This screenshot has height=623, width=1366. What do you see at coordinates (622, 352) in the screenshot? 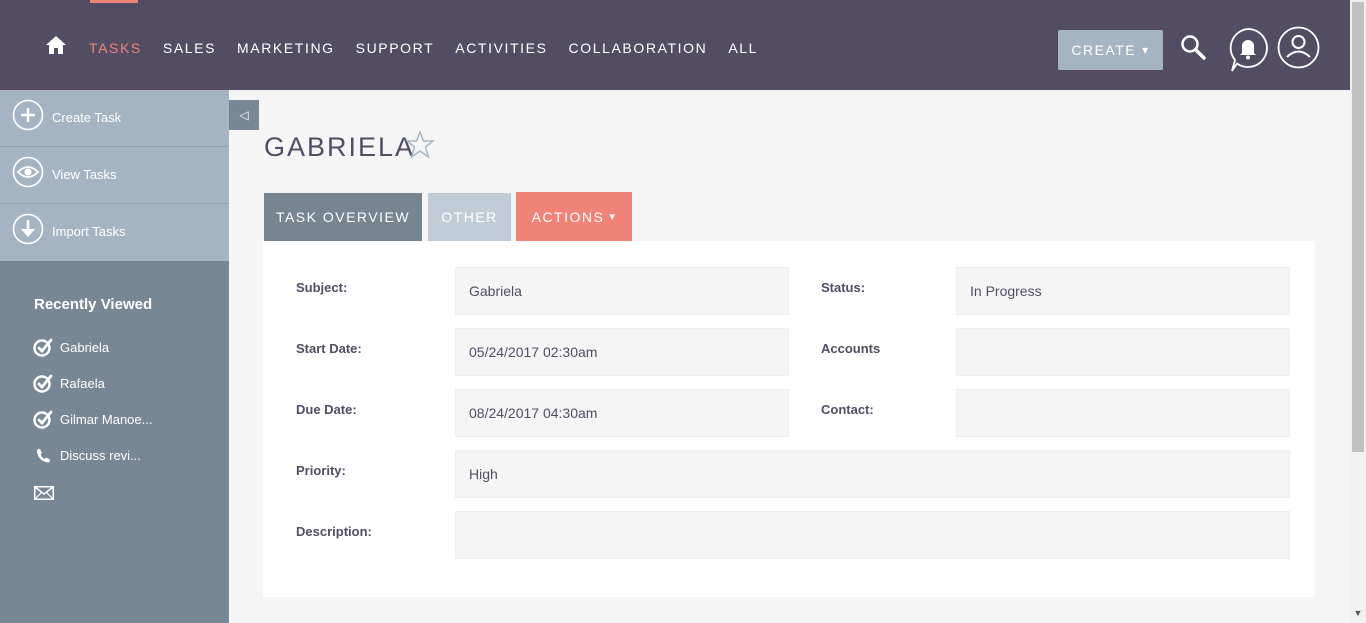
I see `start-date-field: 05/24/2017 02:30am` at bounding box center [622, 352].